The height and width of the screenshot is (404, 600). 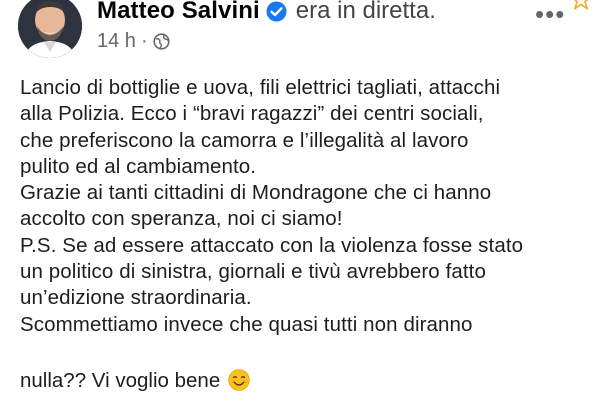 I want to click on smiling-face-emoji-icon, so click(x=239, y=380).